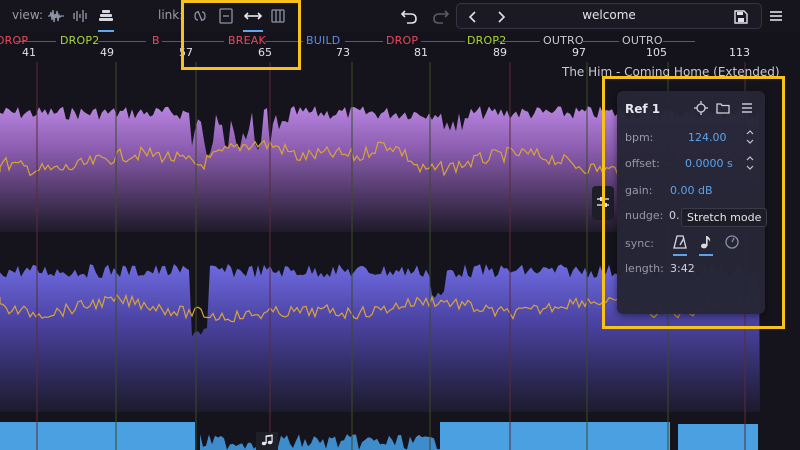 This screenshot has height=450, width=800. What do you see at coordinates (186, 52) in the screenshot?
I see `marker-number: 57` at bounding box center [186, 52].